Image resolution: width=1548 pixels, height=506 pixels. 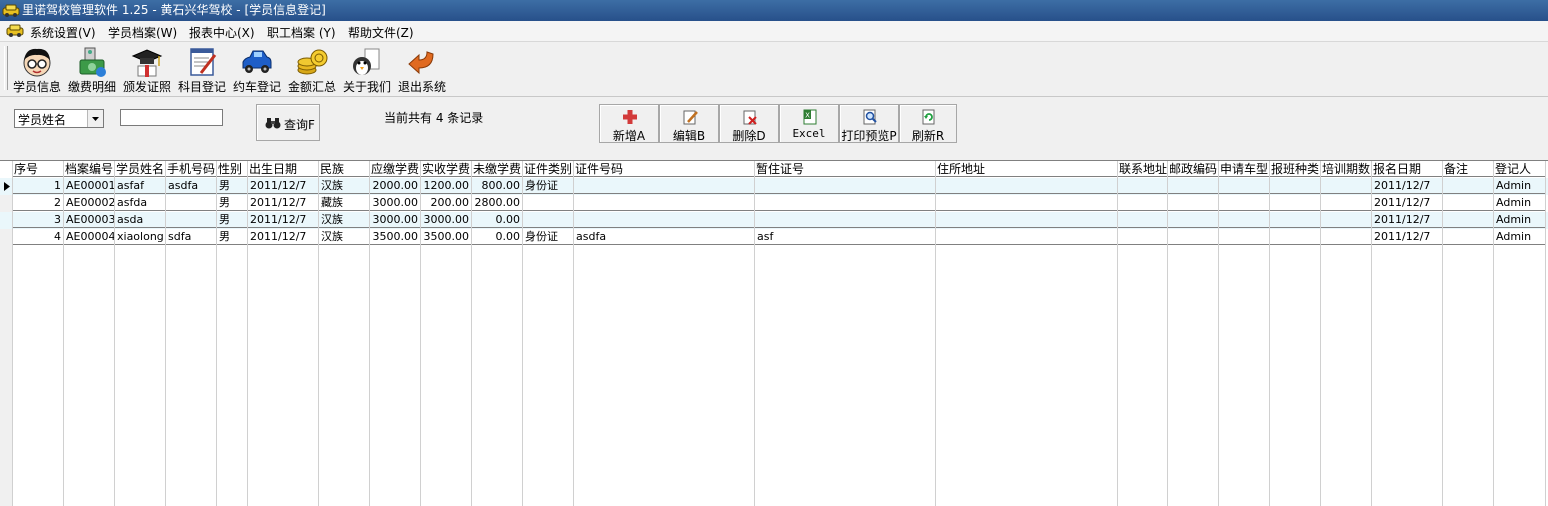 I want to click on table-cell: 身份证, so click(x=548, y=186).